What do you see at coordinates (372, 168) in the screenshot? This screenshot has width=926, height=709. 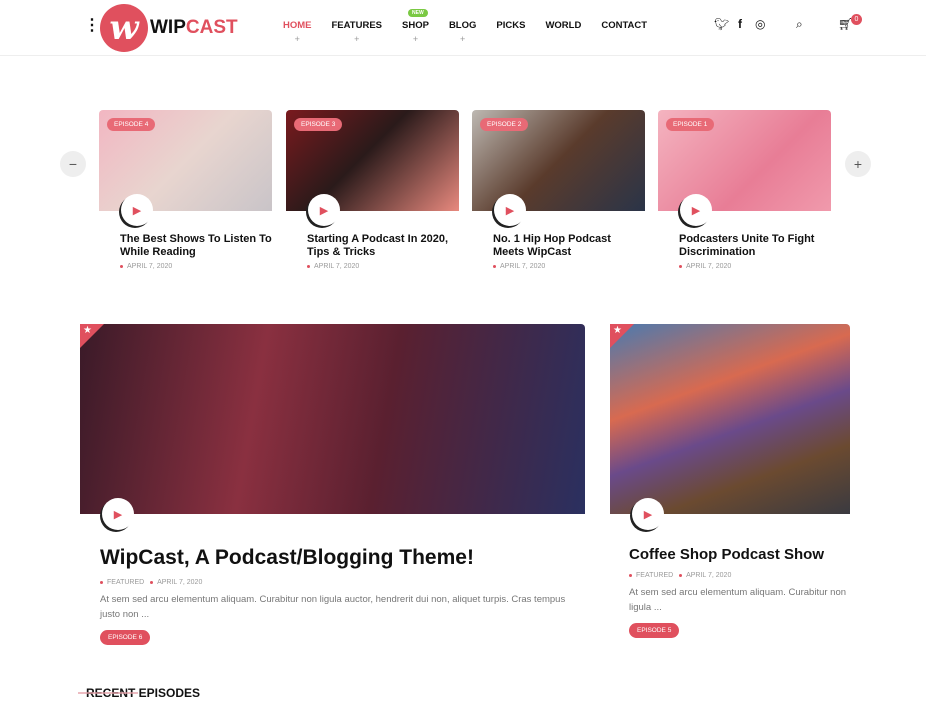 I see `episode-image: EPISODE 3 ▶` at bounding box center [372, 168].